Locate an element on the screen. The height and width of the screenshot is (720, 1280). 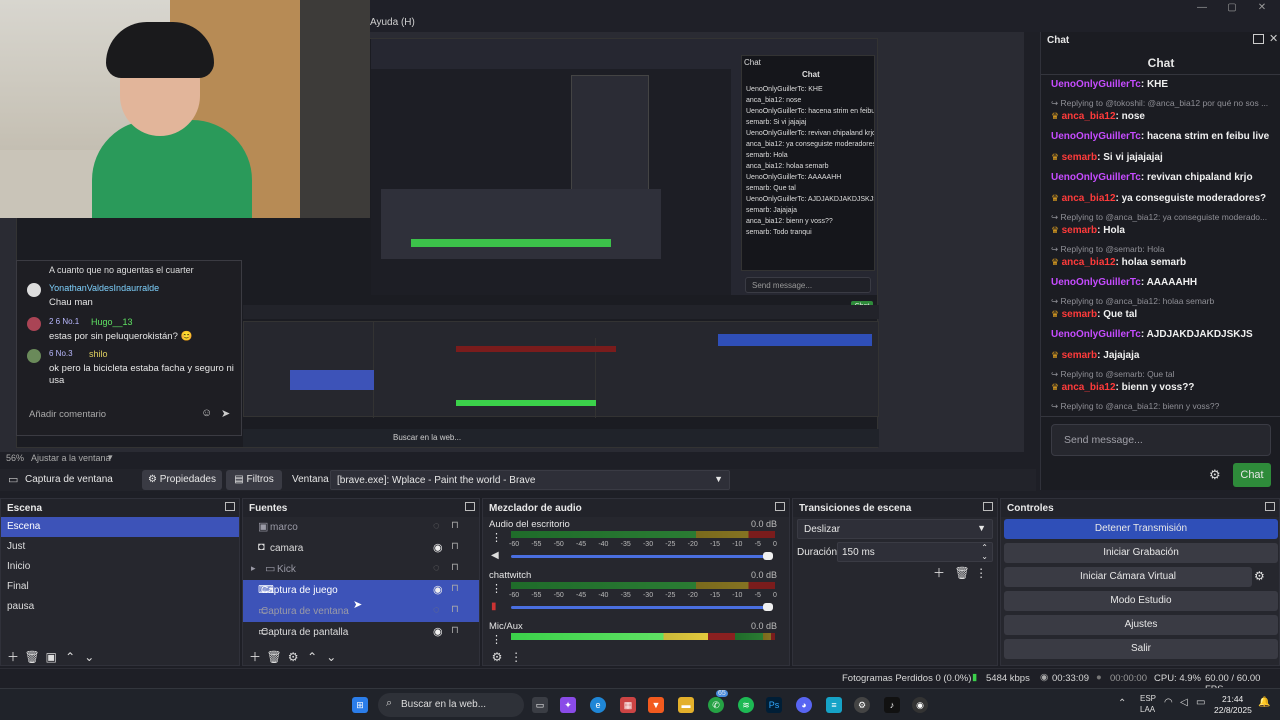
edge-icon: e is located at coordinates (598, 705).